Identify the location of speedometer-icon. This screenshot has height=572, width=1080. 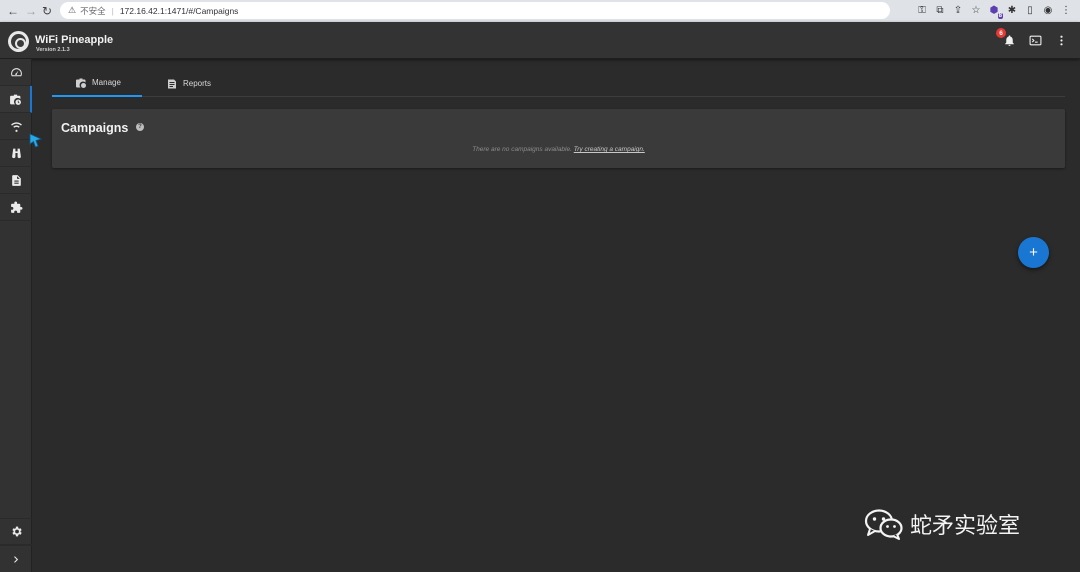
(16, 71).